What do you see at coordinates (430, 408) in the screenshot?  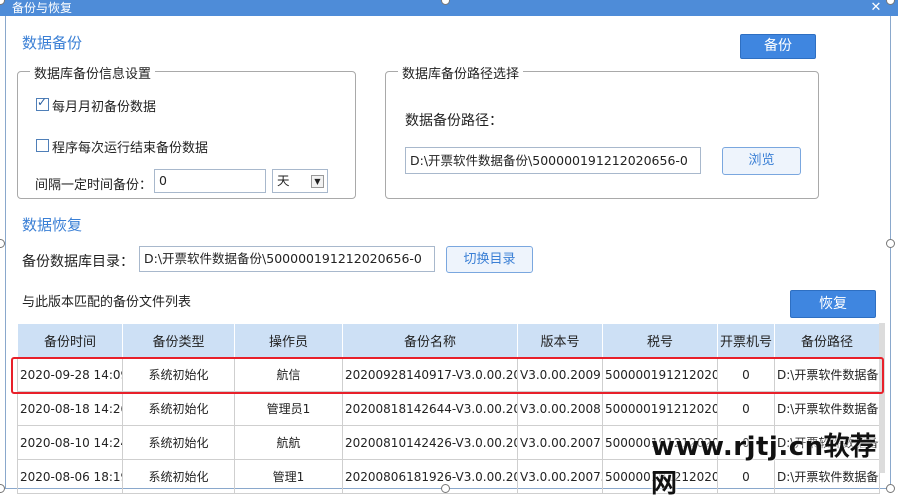 I see `table-cell: 20200818142644-V3.0.00.200815-F` at bounding box center [430, 408].